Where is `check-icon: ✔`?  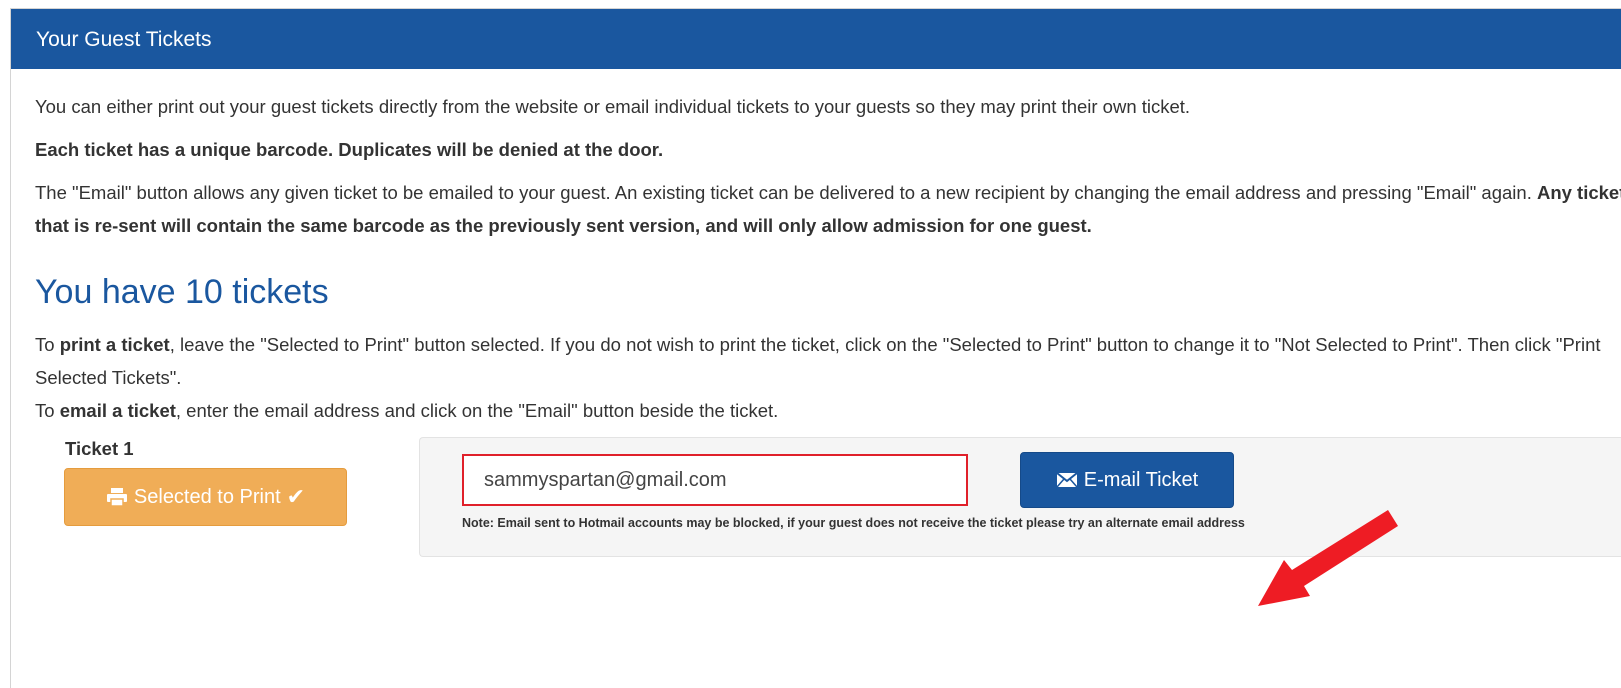
check-icon: ✔ is located at coordinates (296, 496).